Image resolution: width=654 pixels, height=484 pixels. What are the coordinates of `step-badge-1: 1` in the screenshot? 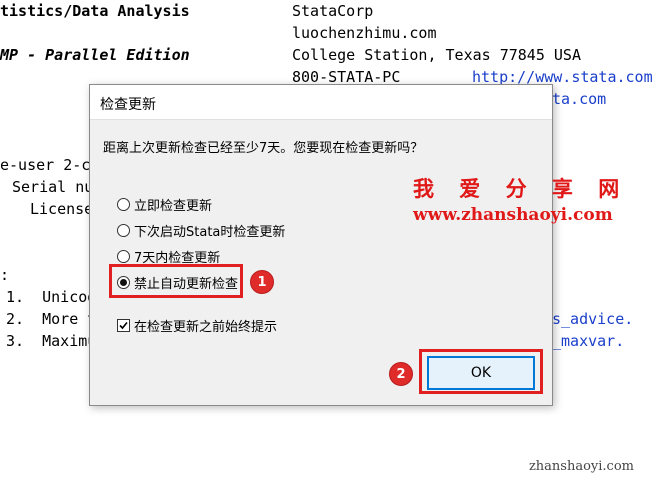 It's located at (262, 282).